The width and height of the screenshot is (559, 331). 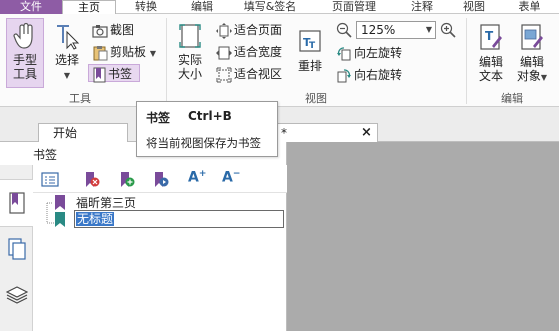 I want to click on actual-size-button: 实际 大小, so click(x=190, y=53).